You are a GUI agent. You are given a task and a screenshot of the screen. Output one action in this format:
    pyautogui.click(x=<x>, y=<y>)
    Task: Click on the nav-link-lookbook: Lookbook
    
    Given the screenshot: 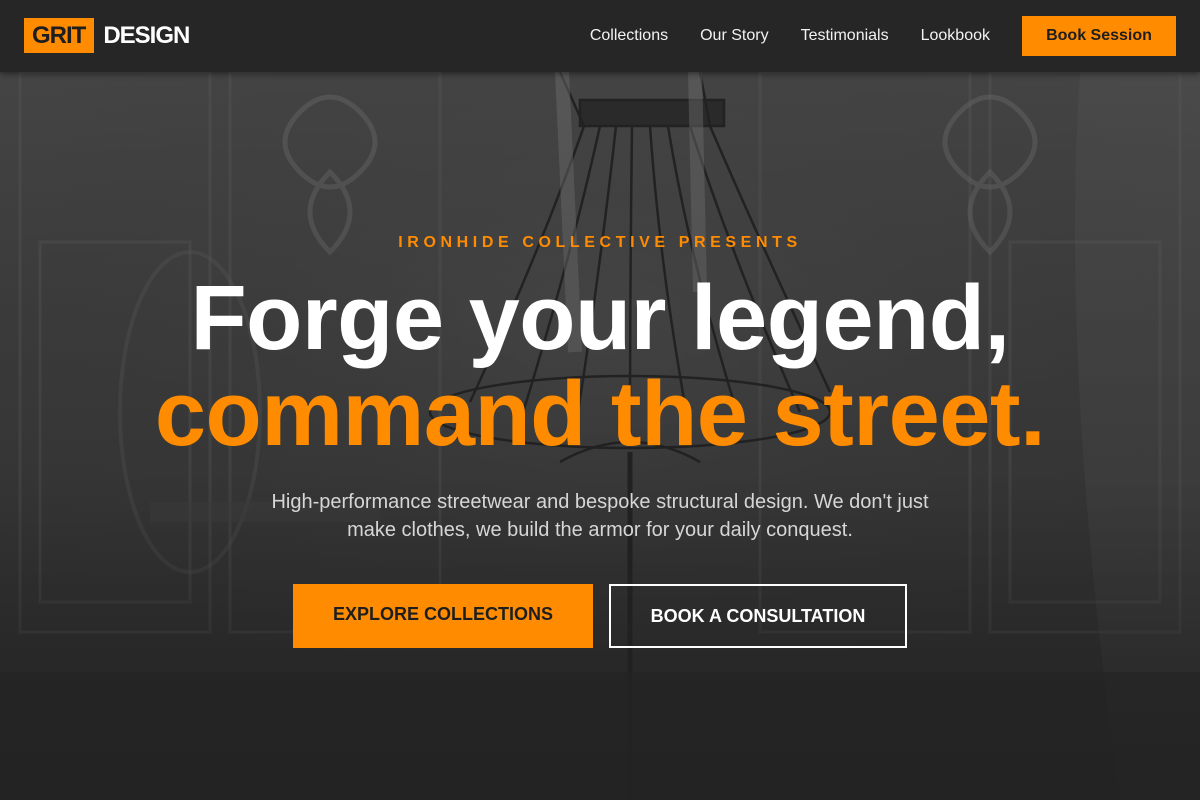 What is the action you would take?
    pyautogui.click(x=955, y=36)
    